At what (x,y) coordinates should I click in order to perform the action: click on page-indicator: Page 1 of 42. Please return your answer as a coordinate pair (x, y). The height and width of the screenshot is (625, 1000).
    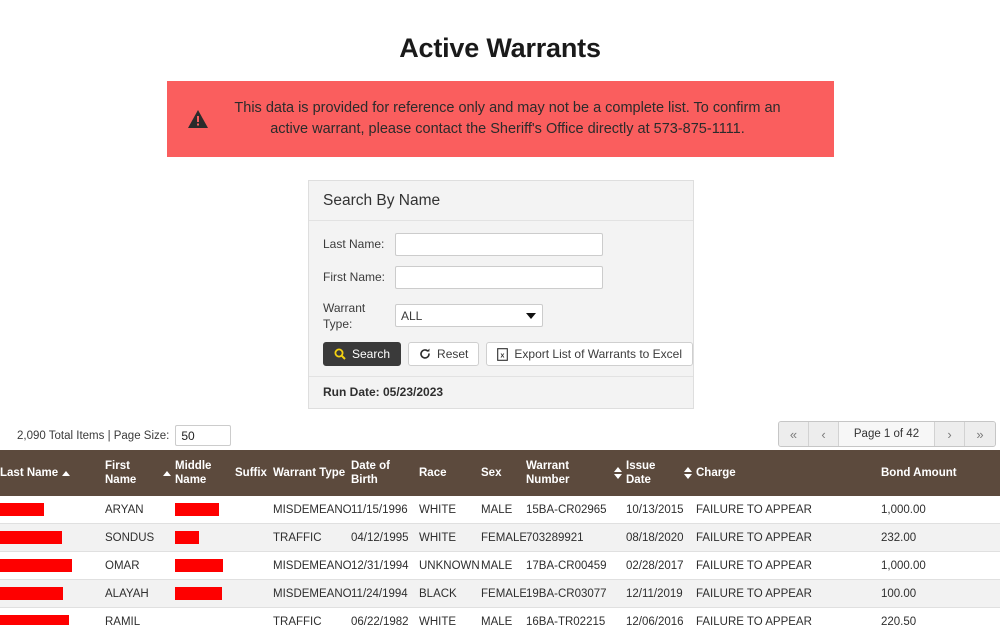
    Looking at the image, I should click on (887, 434).